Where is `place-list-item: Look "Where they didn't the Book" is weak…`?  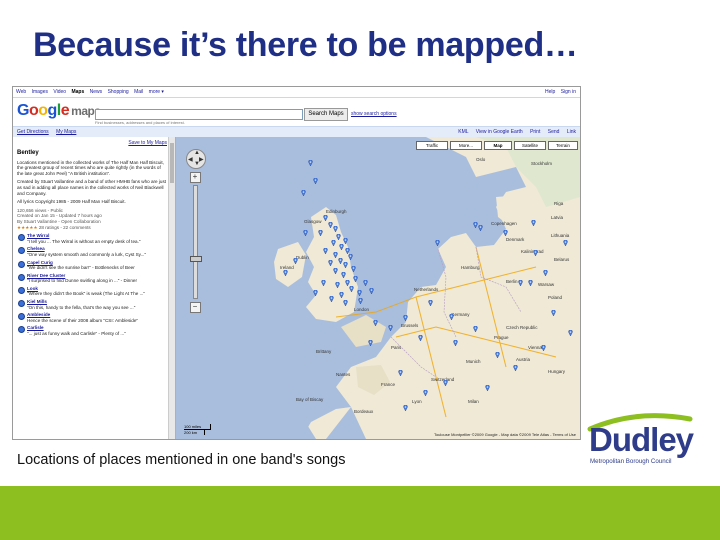
place-list-item: Look "Where they didn't the Book" is weak… is located at coordinates (92, 291).